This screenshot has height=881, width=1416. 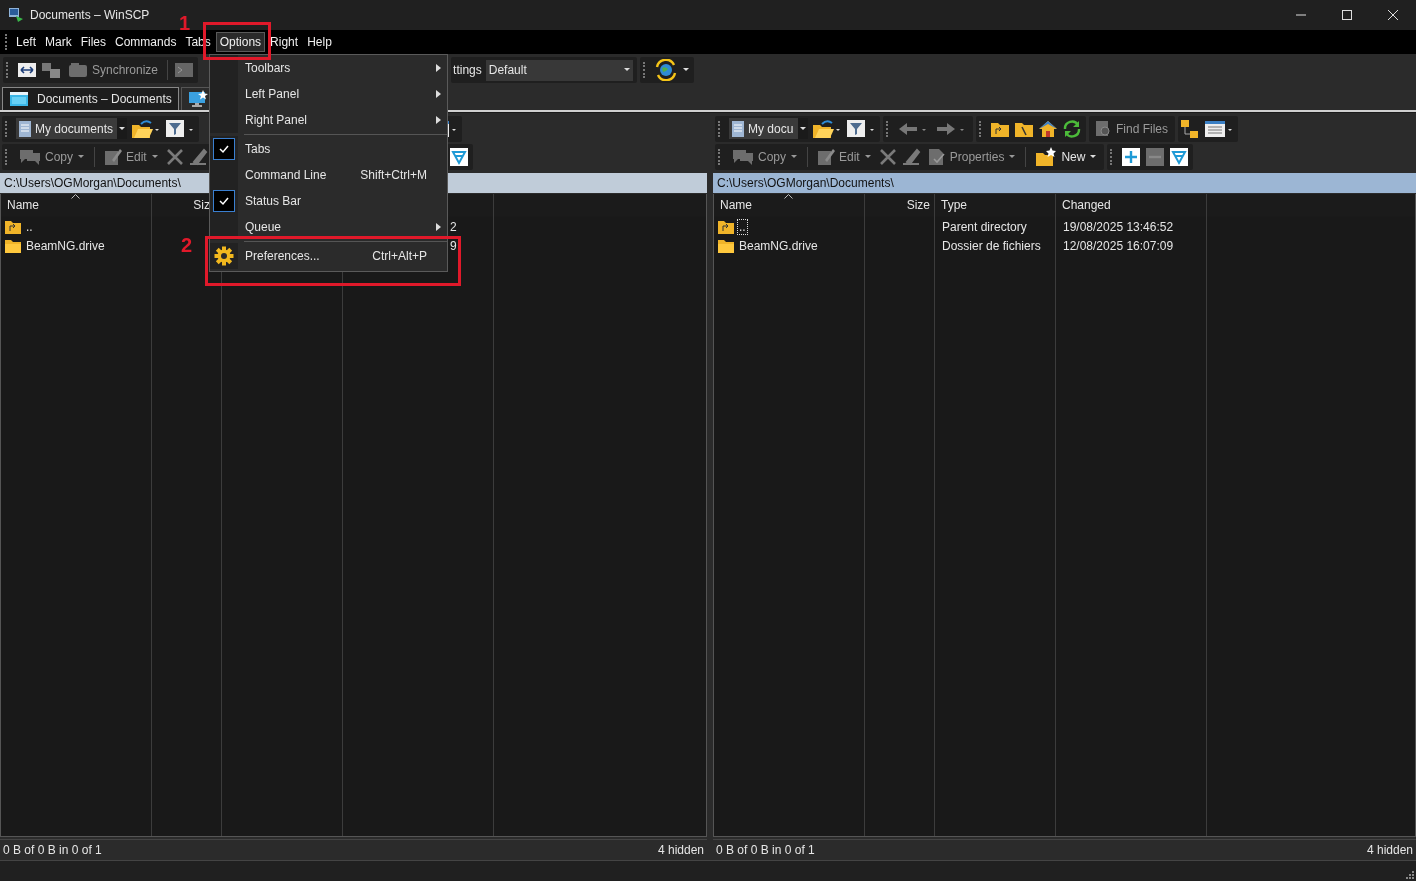 What do you see at coordinates (1064, 183) in the screenshot?
I see `path-bar: C:\Users\OGMorgan\Documents\` at bounding box center [1064, 183].